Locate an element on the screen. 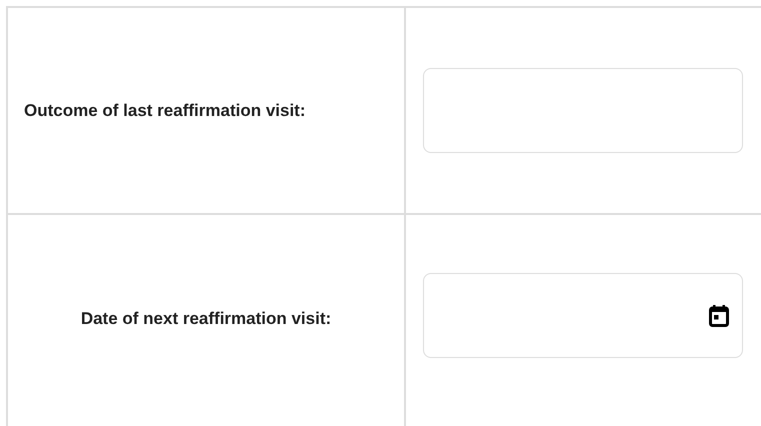 The image size is (761, 426). date-field is located at coordinates (583, 315).